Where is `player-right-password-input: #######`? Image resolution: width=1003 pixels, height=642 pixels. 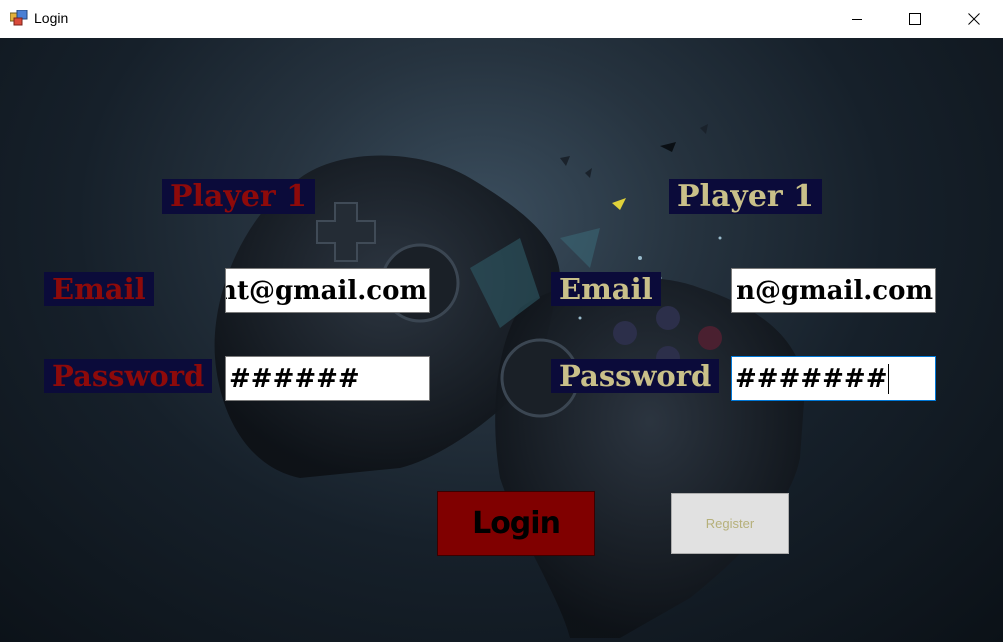
player-right-password-input: ####### is located at coordinates (833, 378).